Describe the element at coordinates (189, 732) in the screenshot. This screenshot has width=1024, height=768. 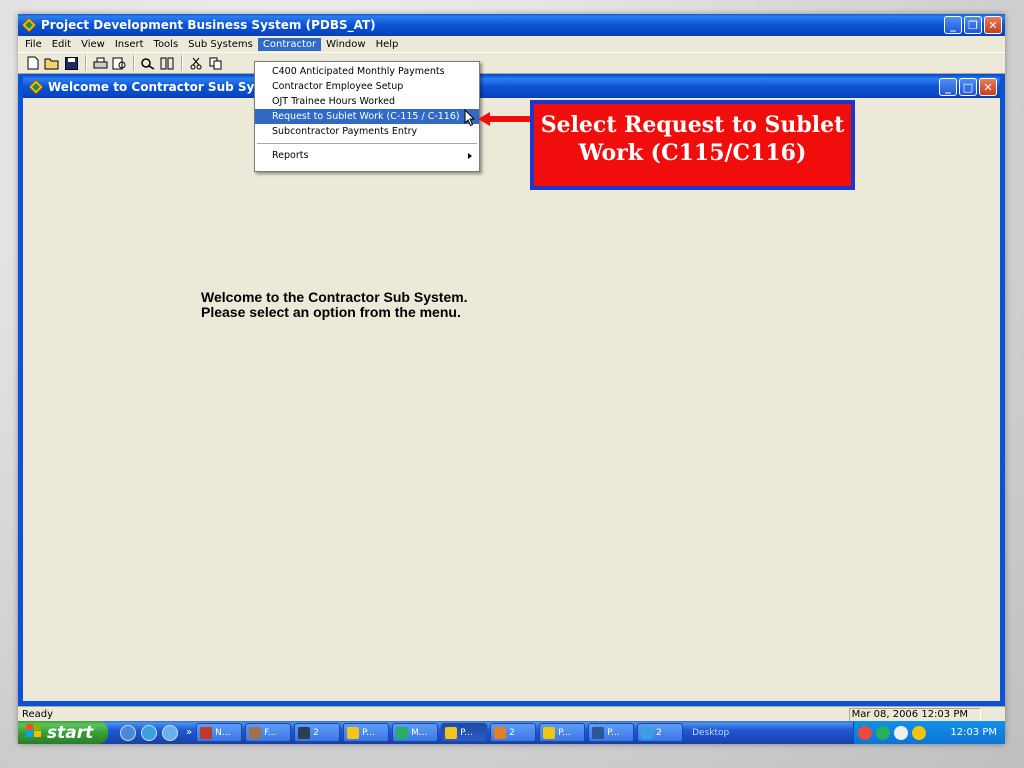
I see `chevron-double-right-icon: »` at that location.